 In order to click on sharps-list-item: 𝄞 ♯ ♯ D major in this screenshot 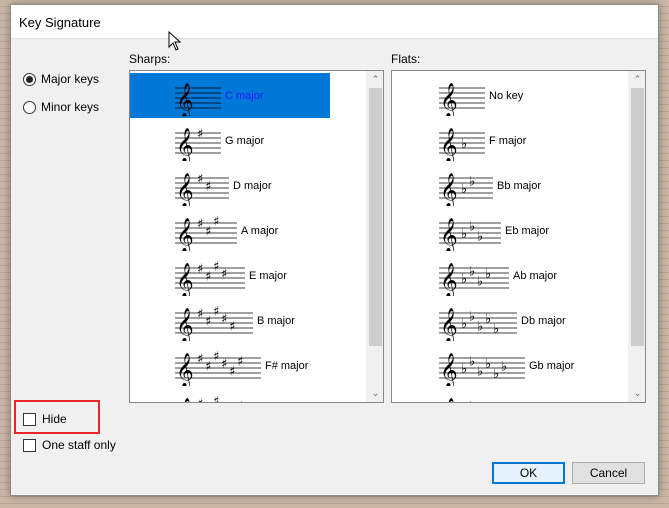, I will do `click(223, 185)`.